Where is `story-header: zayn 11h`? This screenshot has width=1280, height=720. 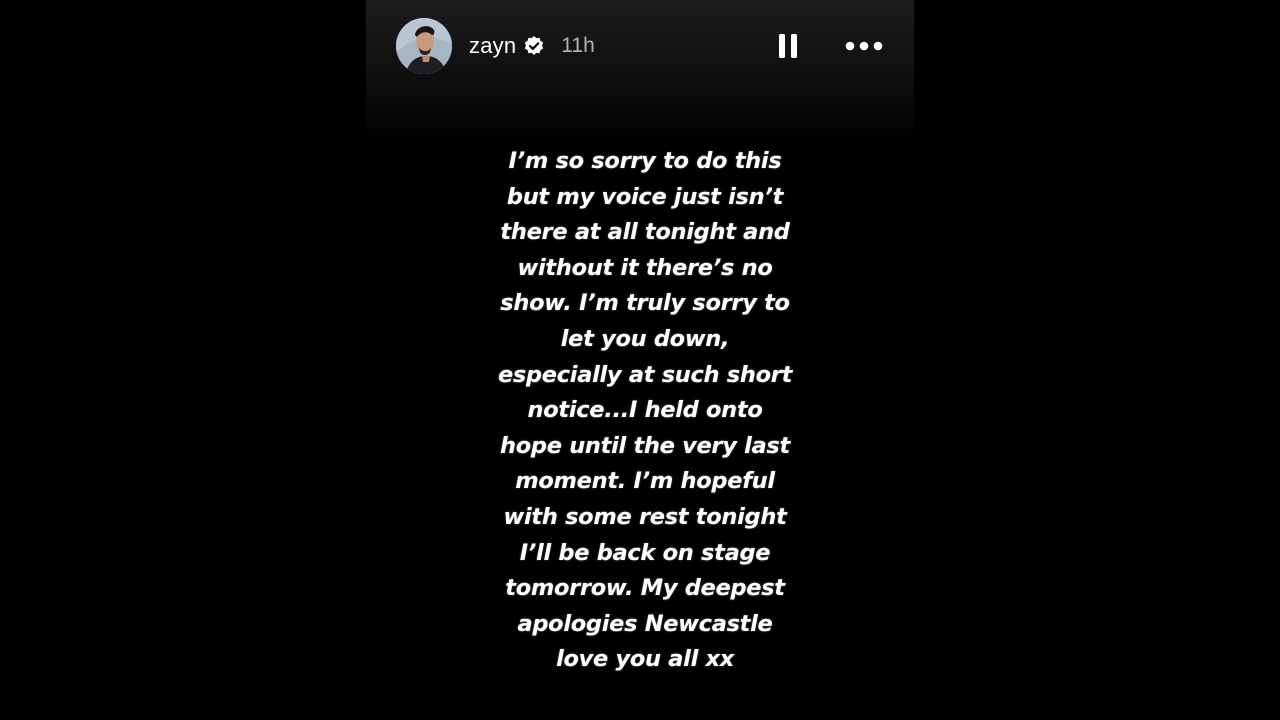
story-header: zayn 11h is located at coordinates (641, 46).